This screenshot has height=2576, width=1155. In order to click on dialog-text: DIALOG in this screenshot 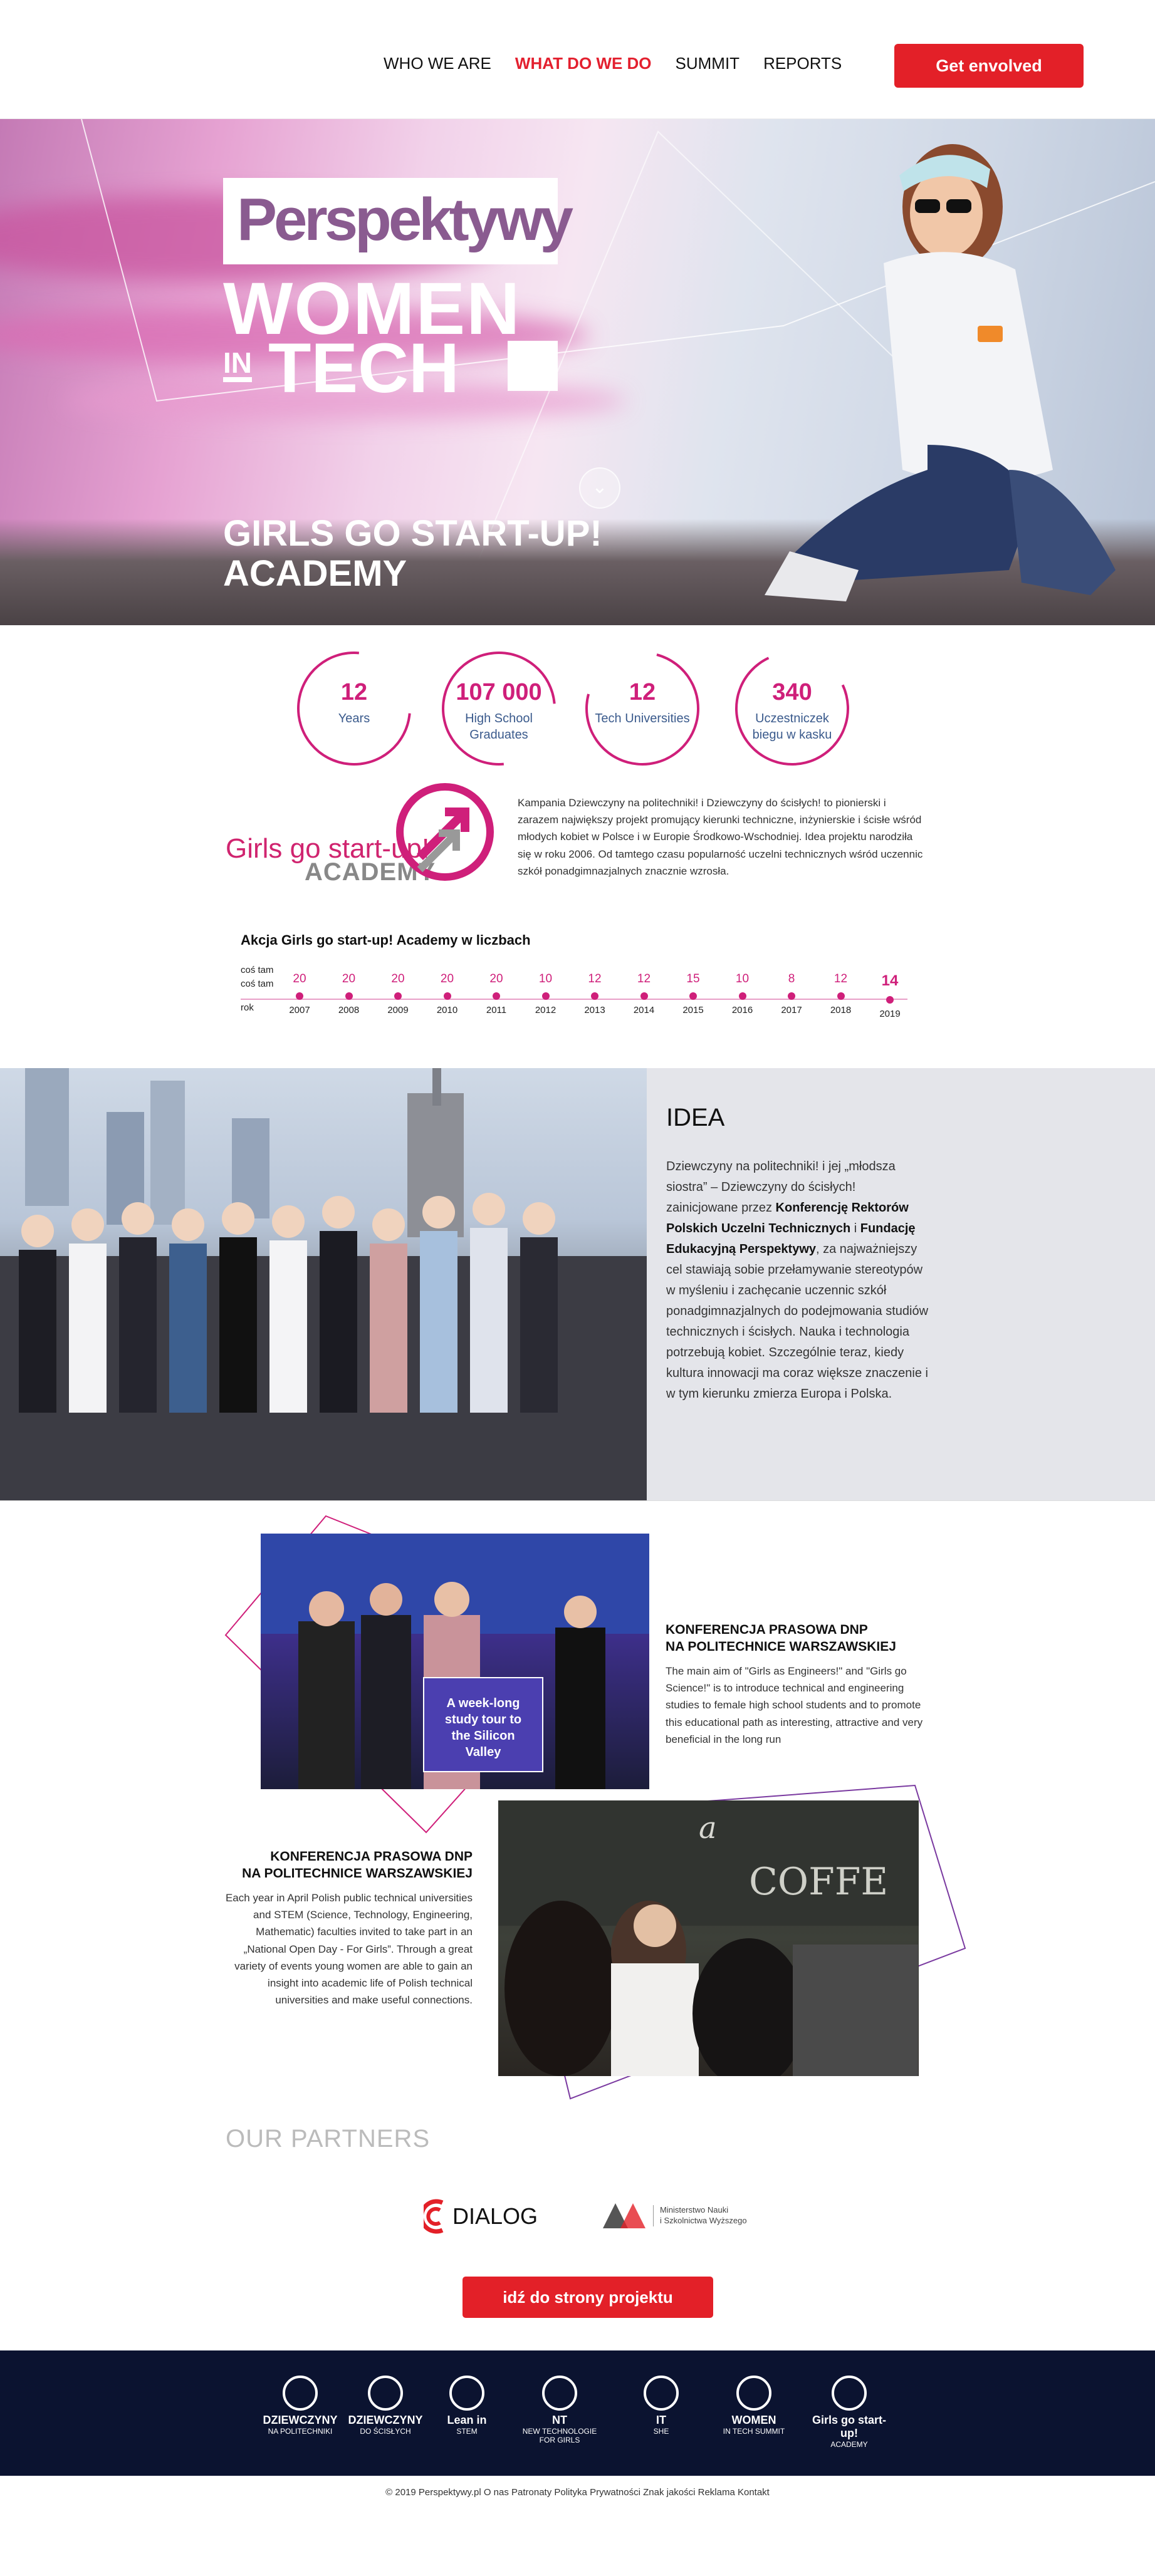, I will do `click(495, 2216)`.